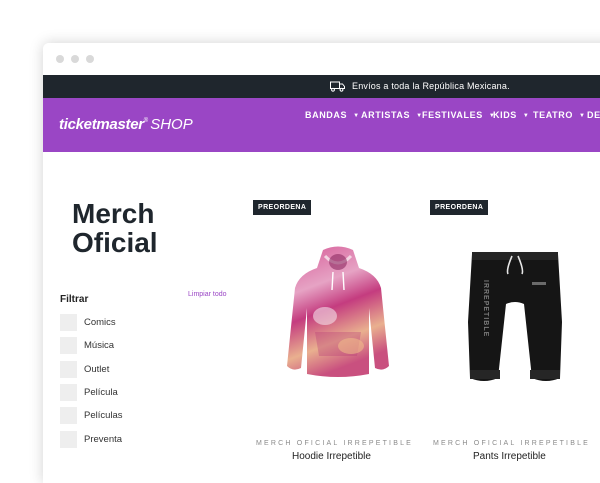 The image size is (600, 483). What do you see at coordinates (101, 392) in the screenshot?
I see `filter-option-label: Película` at bounding box center [101, 392].